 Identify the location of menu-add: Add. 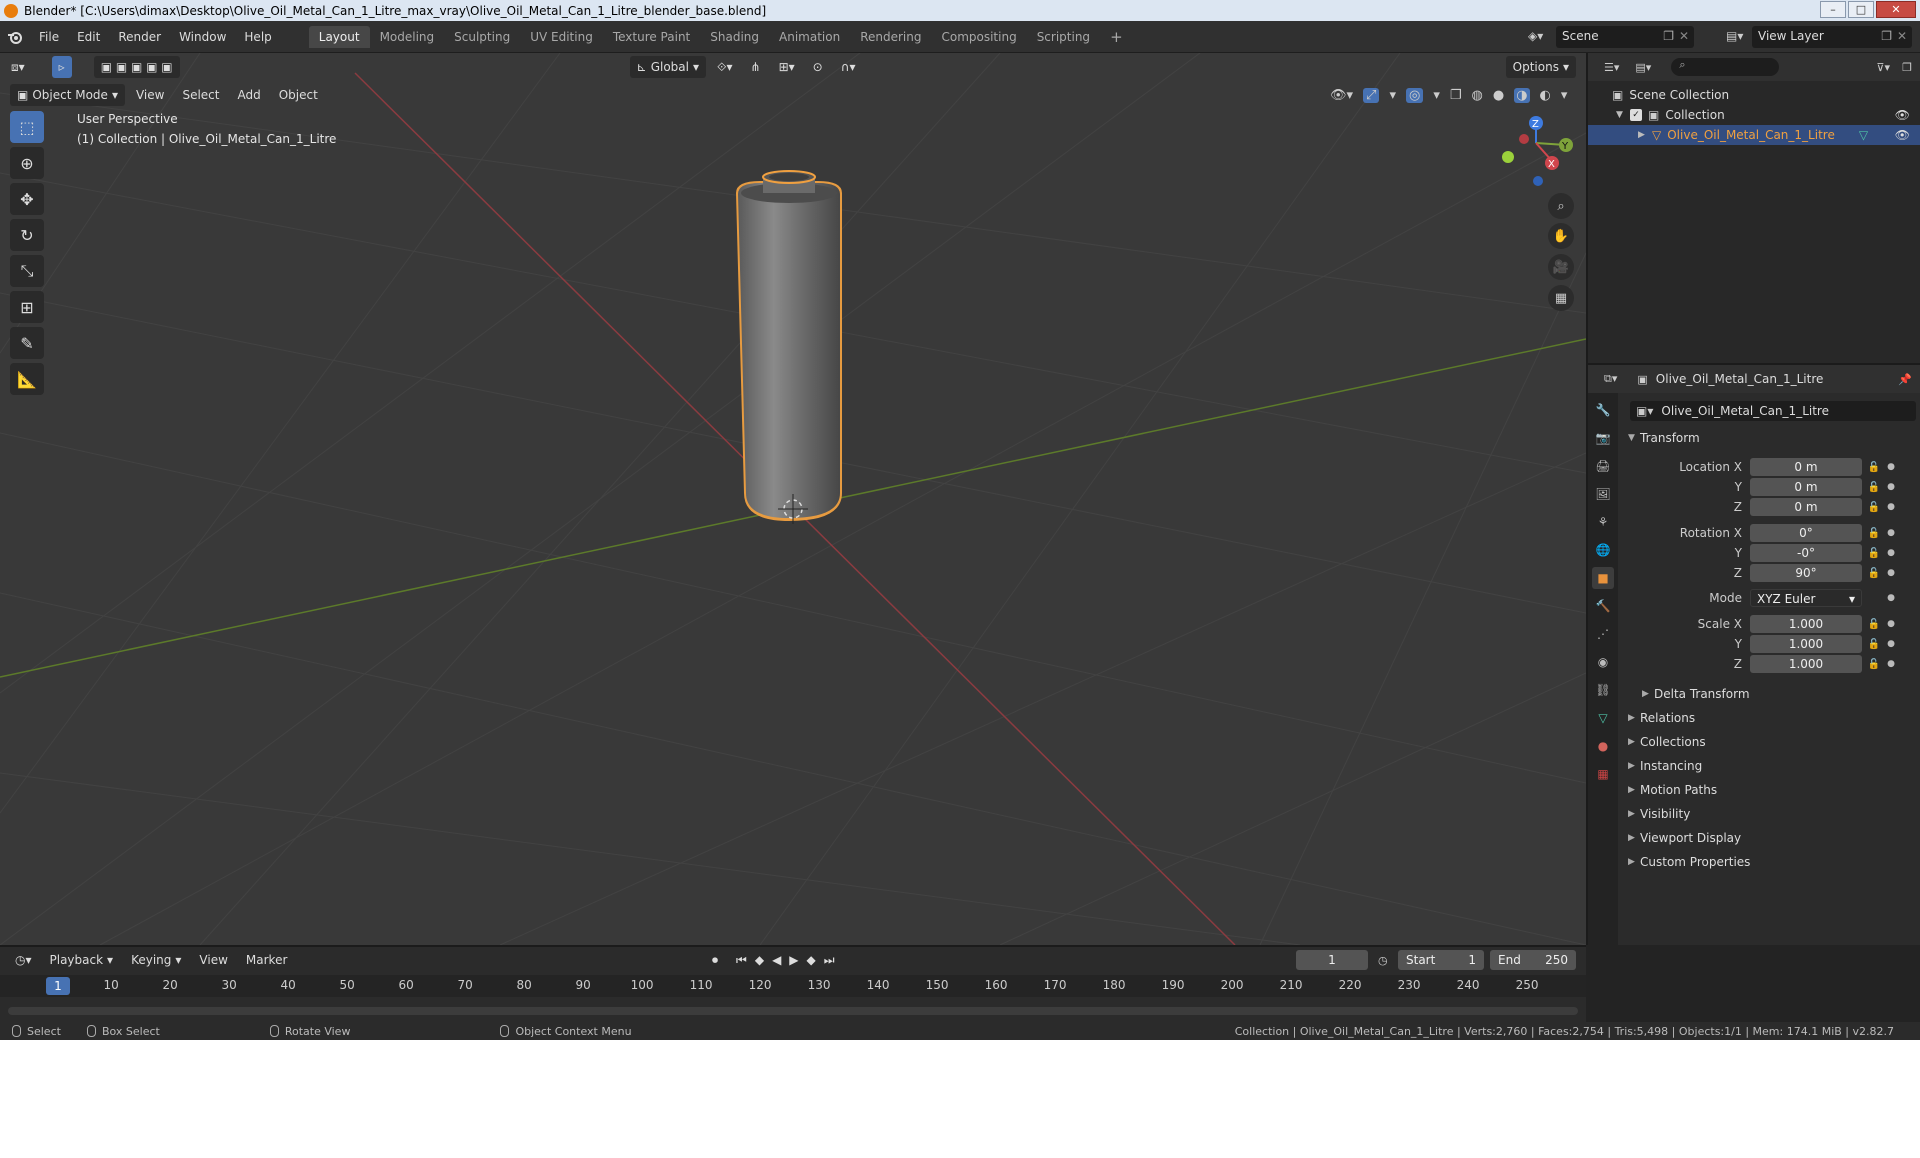
(248, 95).